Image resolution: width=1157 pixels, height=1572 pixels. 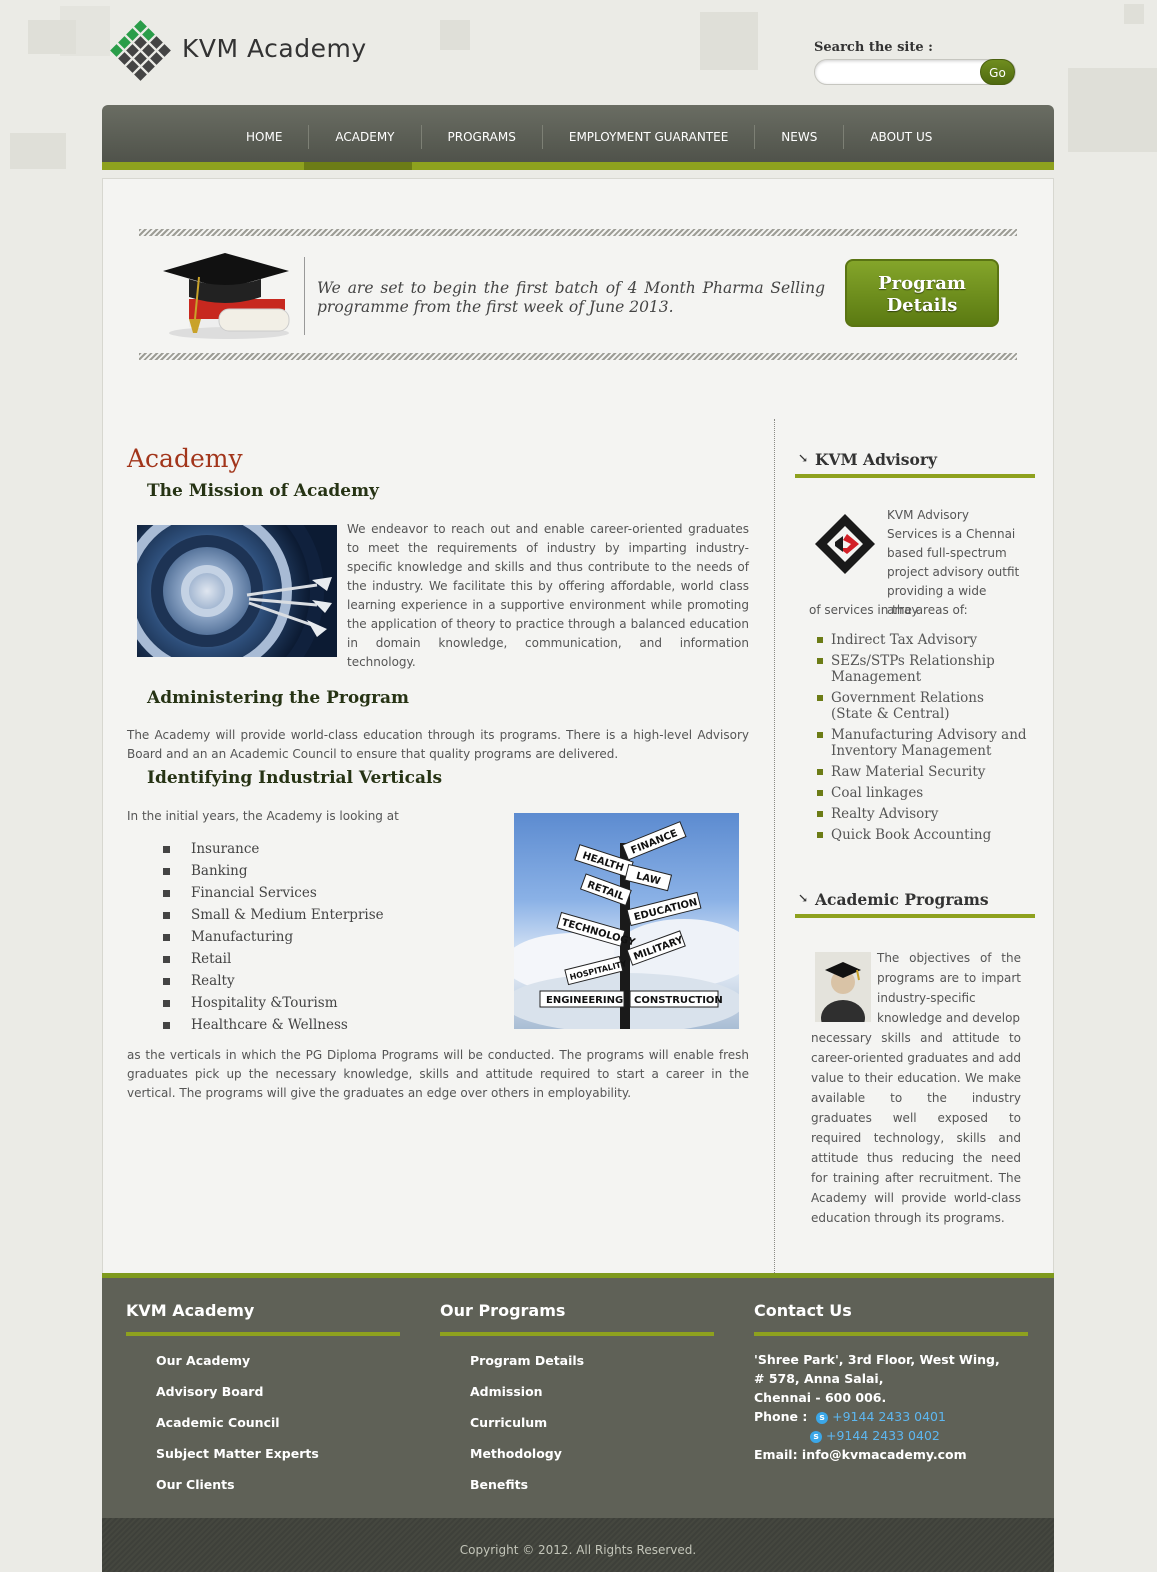 What do you see at coordinates (301, 893) in the screenshot?
I see `list-item: Financial Services` at bounding box center [301, 893].